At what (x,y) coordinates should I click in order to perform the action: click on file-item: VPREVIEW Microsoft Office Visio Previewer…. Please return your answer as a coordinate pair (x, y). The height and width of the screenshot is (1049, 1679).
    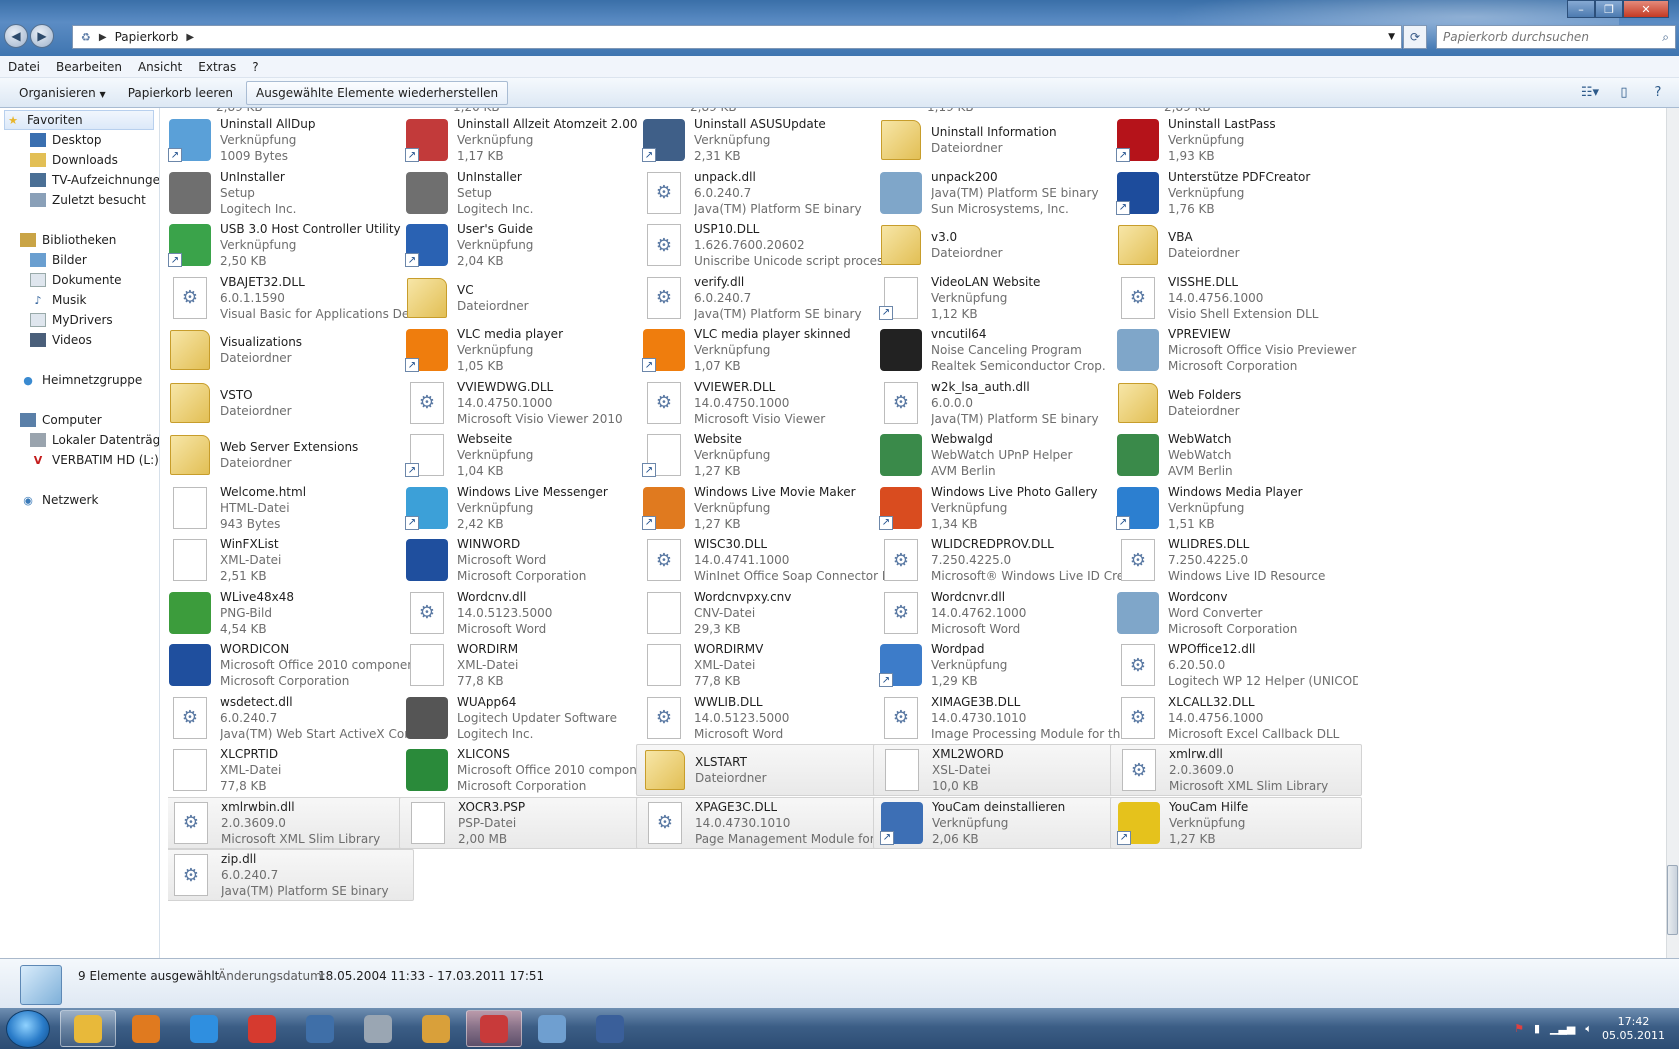
    Looking at the image, I should click on (1236, 350).